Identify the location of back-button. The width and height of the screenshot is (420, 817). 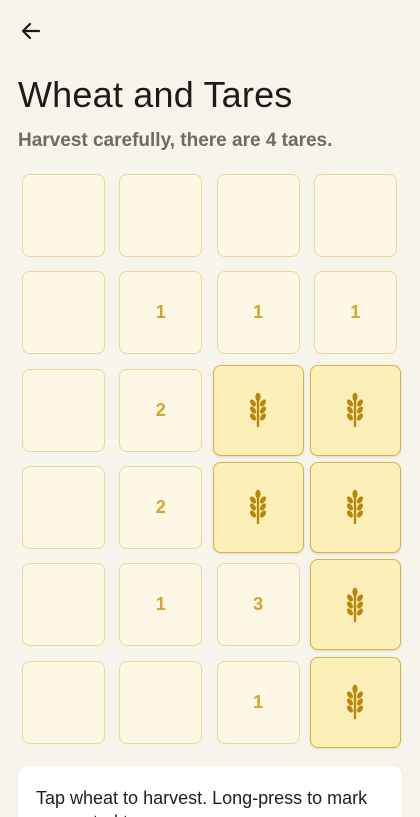
(31, 33).